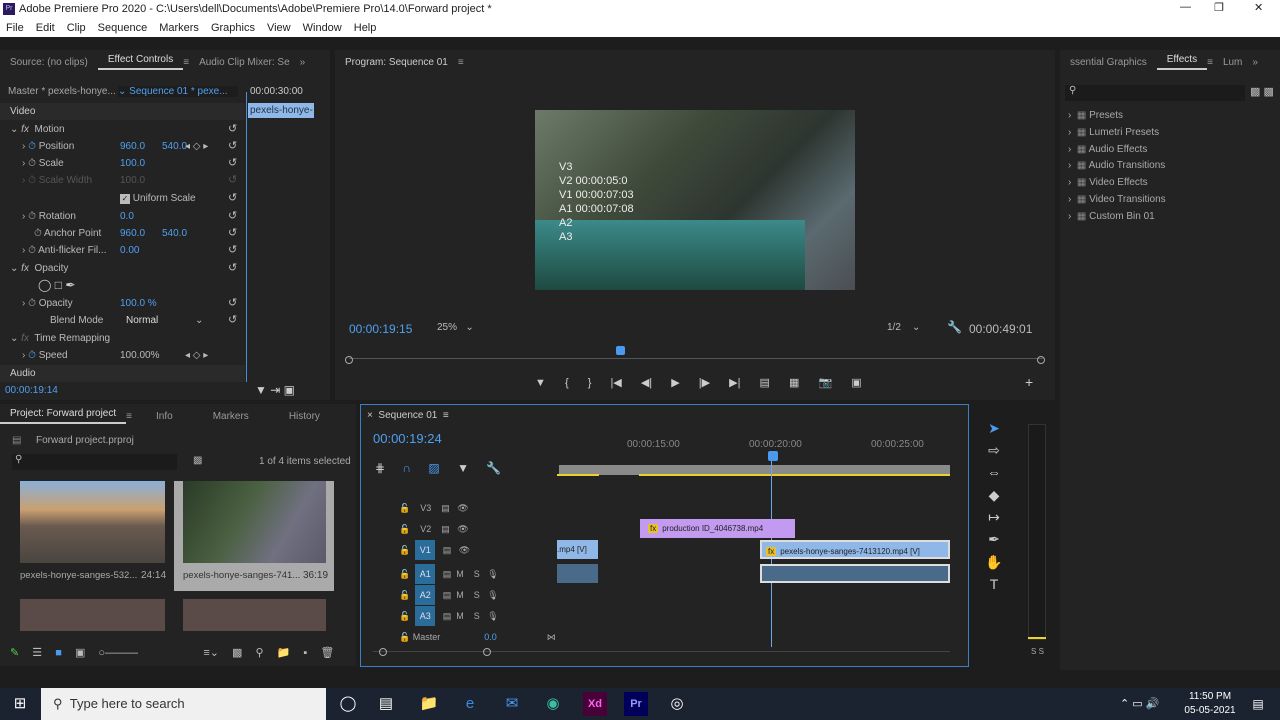 This screenshot has height=720, width=1280. What do you see at coordinates (37, 653) in the screenshot?
I see `list-view-icon: ☰` at bounding box center [37, 653].